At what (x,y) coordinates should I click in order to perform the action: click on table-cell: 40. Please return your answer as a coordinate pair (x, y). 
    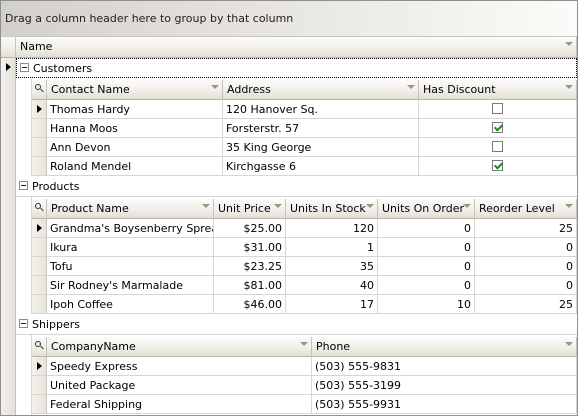
    Looking at the image, I should click on (332, 285).